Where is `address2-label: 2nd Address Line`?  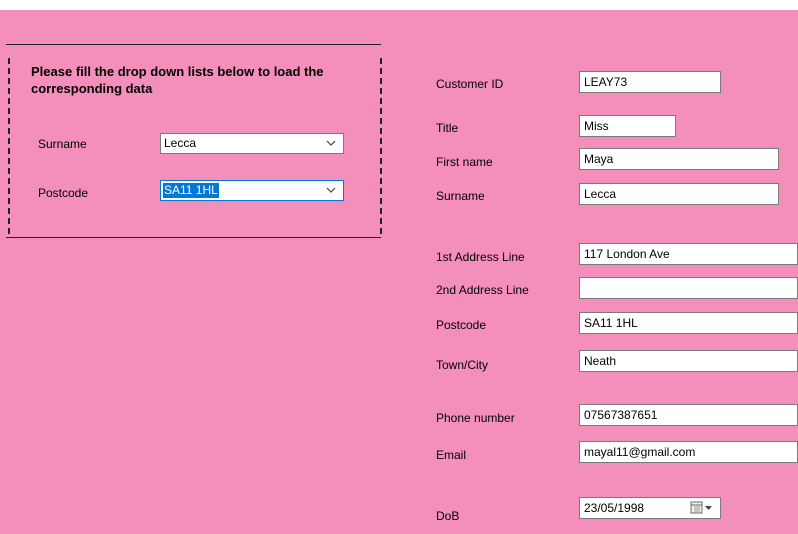 address2-label: 2nd Address Line is located at coordinates (482, 290).